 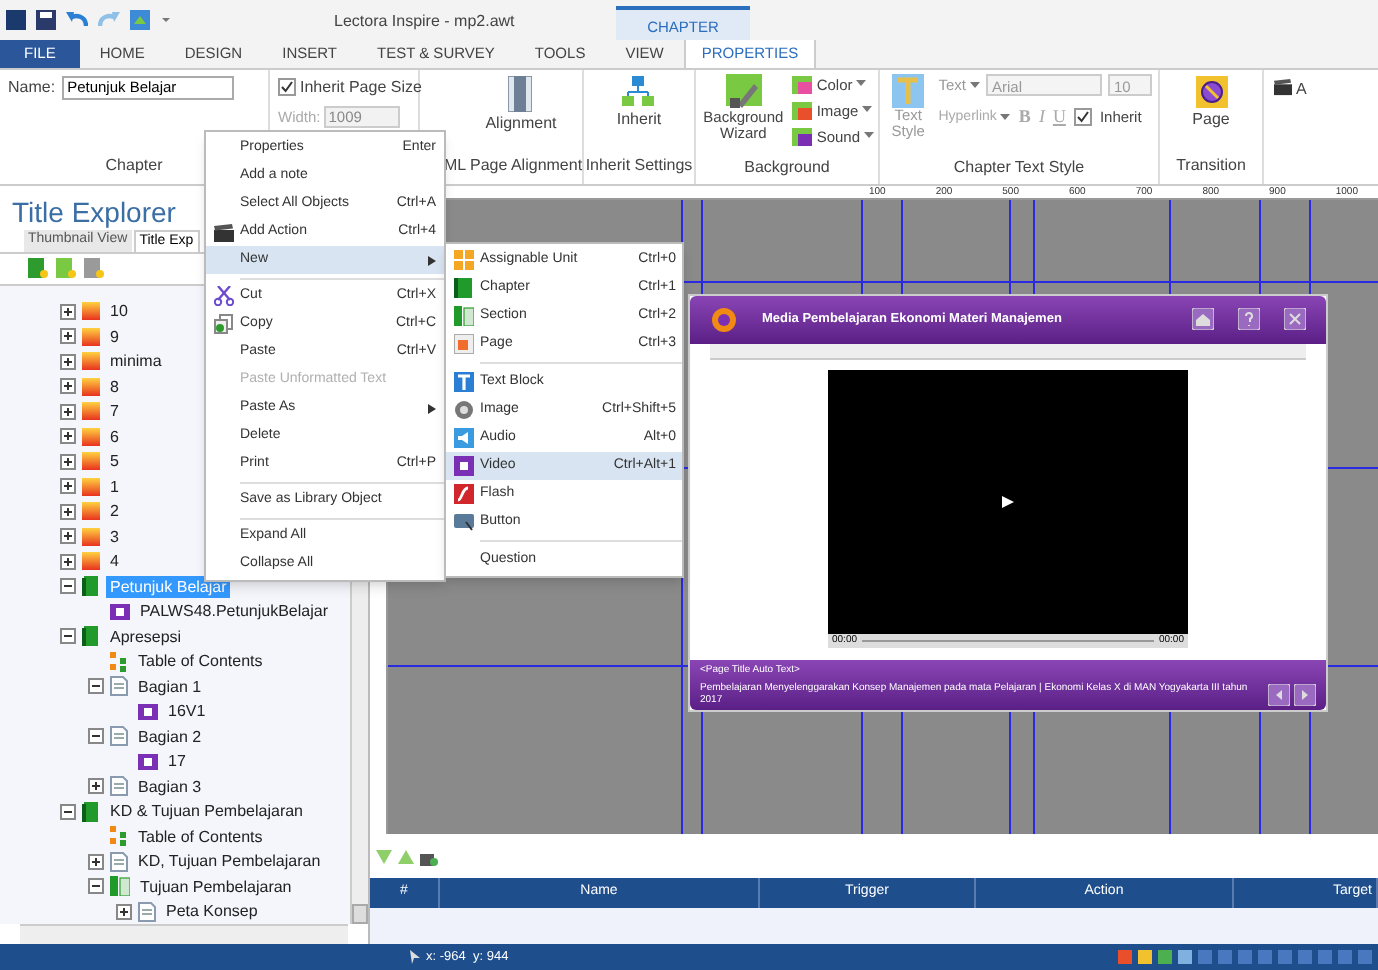 What do you see at coordinates (787, 167) in the screenshot?
I see `group-label: Background` at bounding box center [787, 167].